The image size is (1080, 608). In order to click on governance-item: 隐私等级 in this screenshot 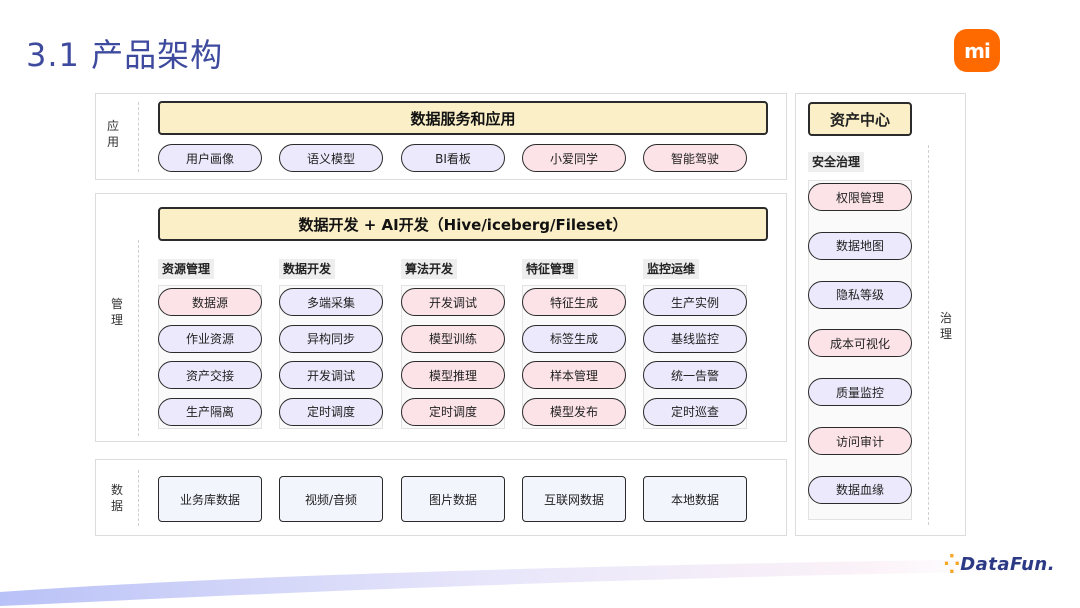, I will do `click(860, 294)`.